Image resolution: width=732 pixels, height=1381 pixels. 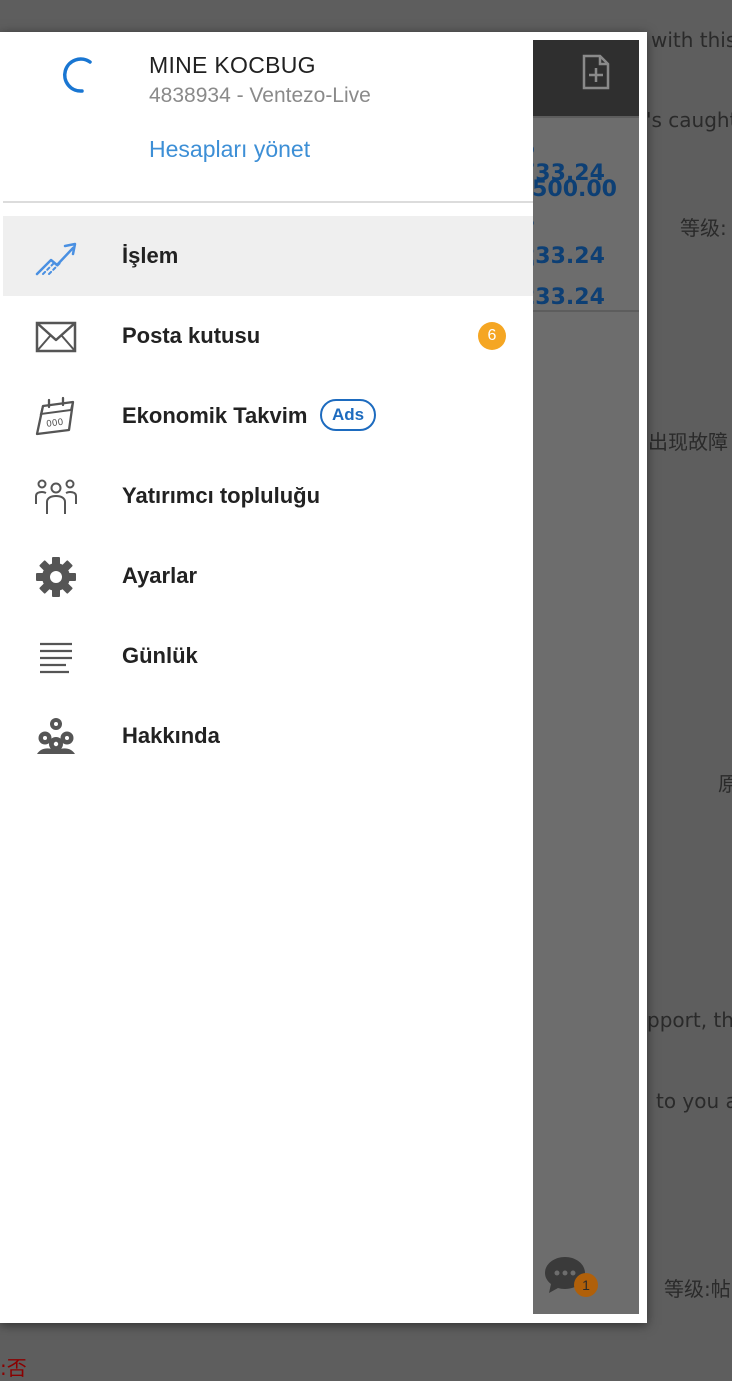 What do you see at coordinates (689, 1020) in the screenshot?
I see `background-text: pport, the` at bounding box center [689, 1020].